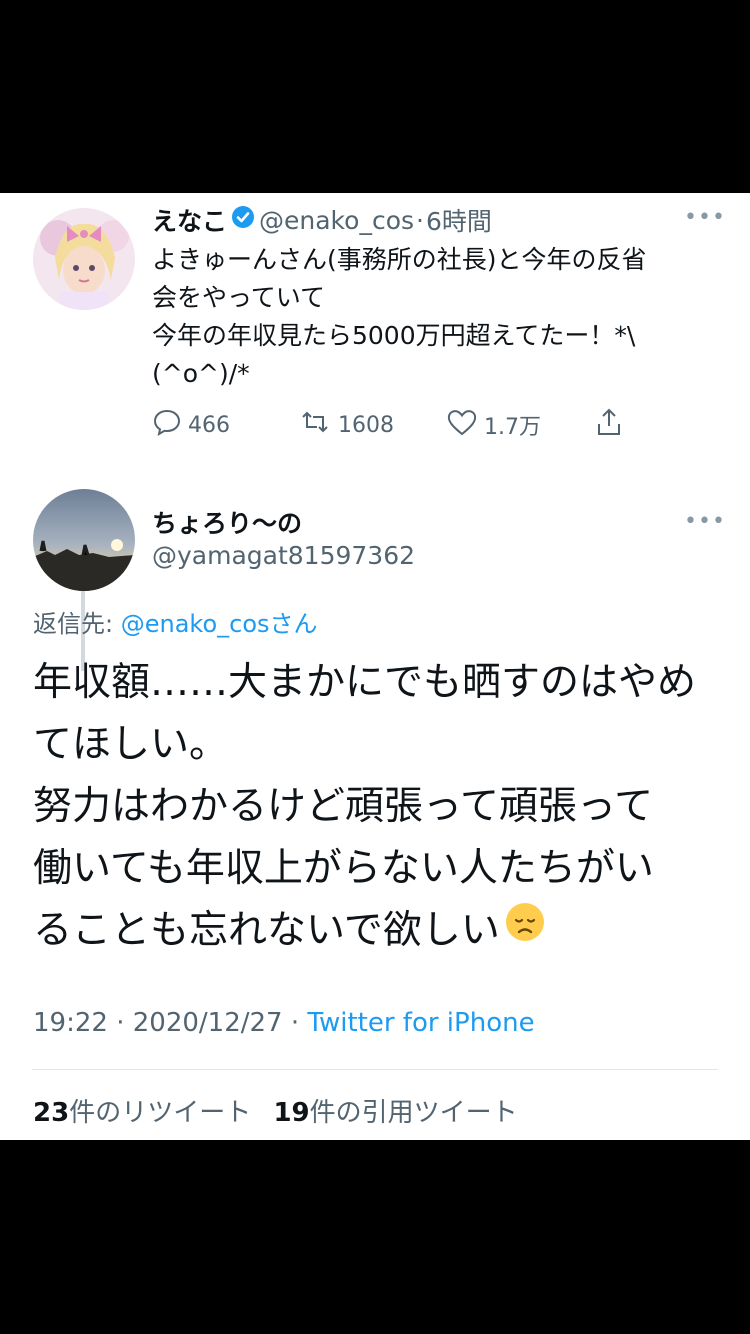 The image size is (750, 1334). Describe the element at coordinates (201, 373) in the screenshot. I see `parent-tweet-line: (^o^)/*` at that location.